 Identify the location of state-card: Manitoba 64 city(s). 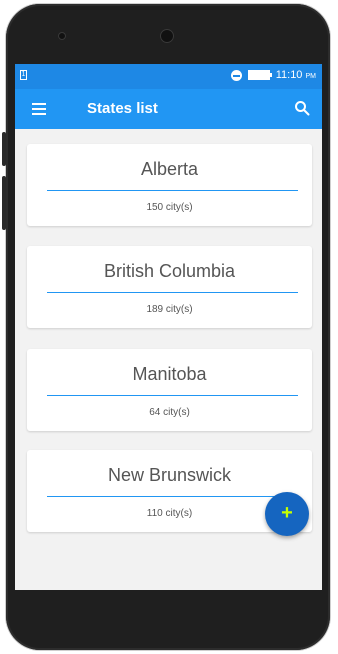
(169, 390).